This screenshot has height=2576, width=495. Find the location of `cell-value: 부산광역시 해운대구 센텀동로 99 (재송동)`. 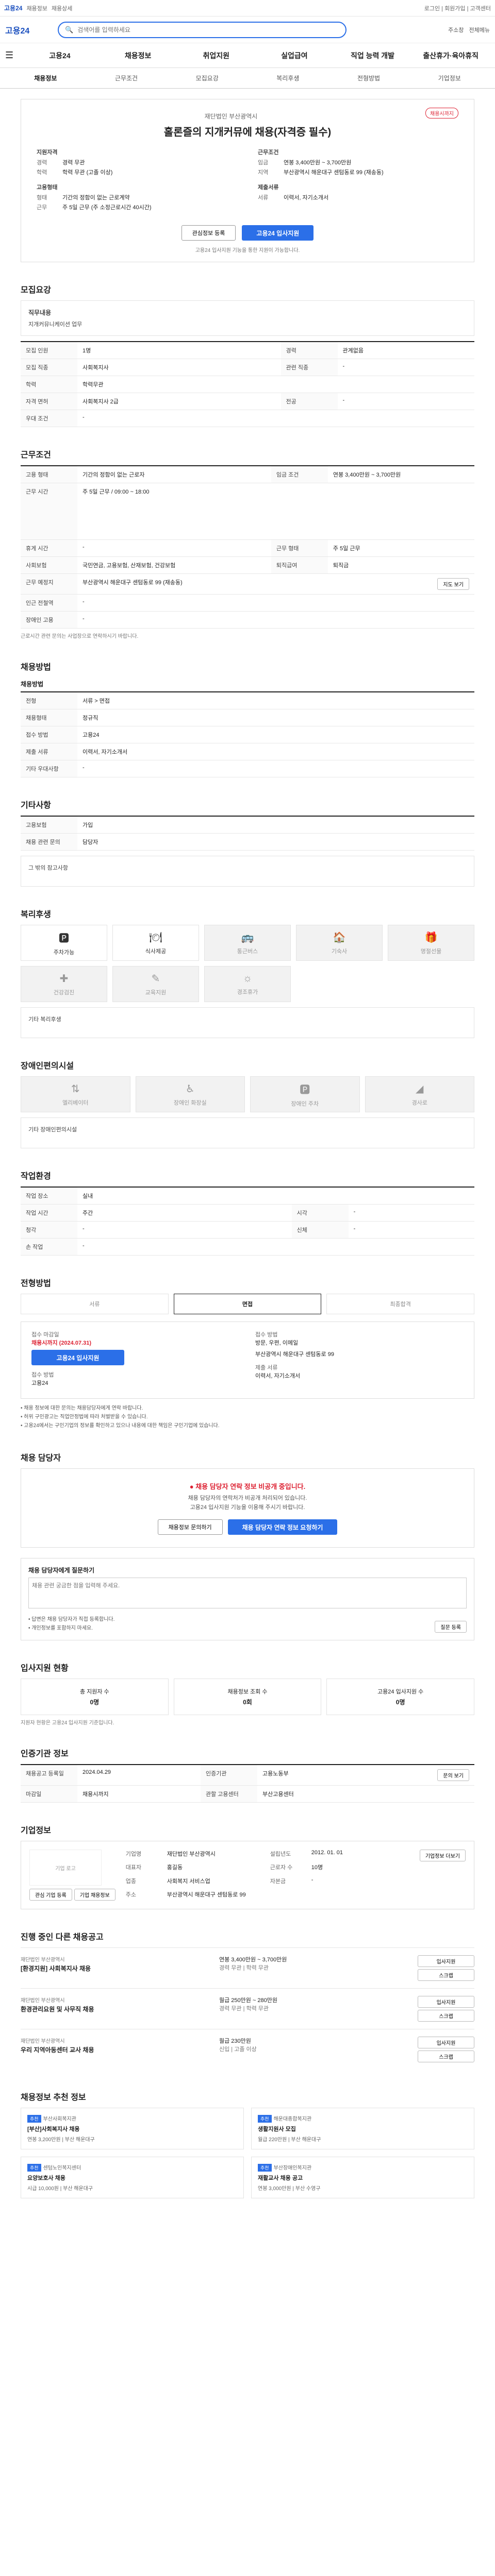

cell-value: 부산광역시 해운대구 센텀동로 99 (재송동) is located at coordinates (132, 583).